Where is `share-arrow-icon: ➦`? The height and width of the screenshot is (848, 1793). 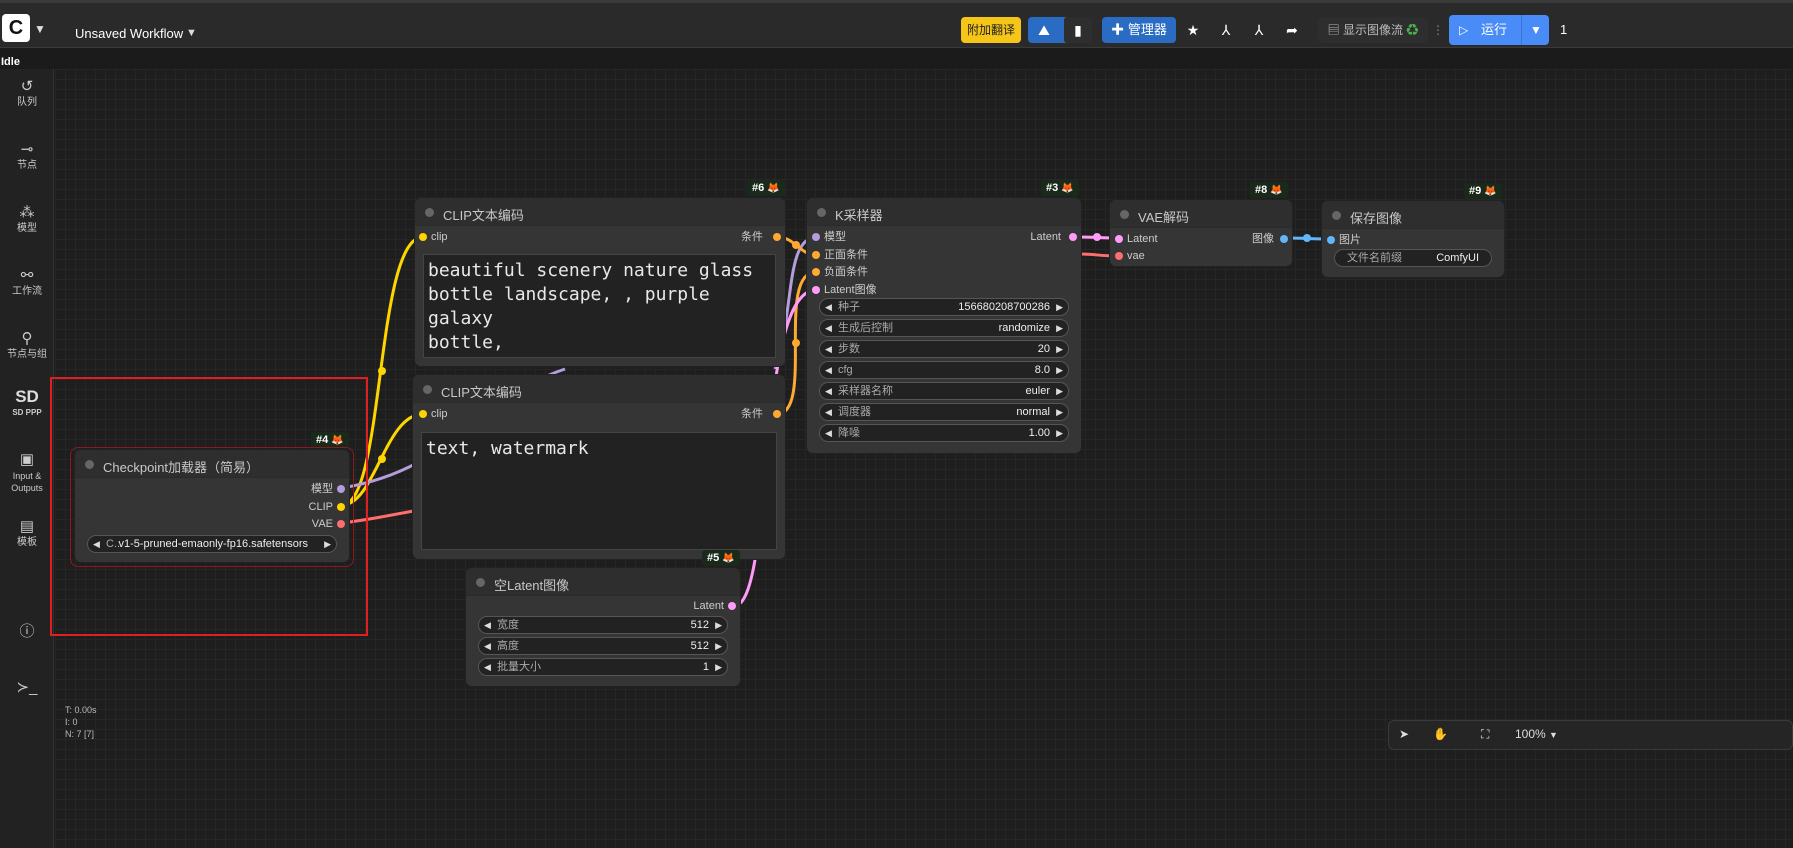 share-arrow-icon: ➦ is located at coordinates (1292, 30).